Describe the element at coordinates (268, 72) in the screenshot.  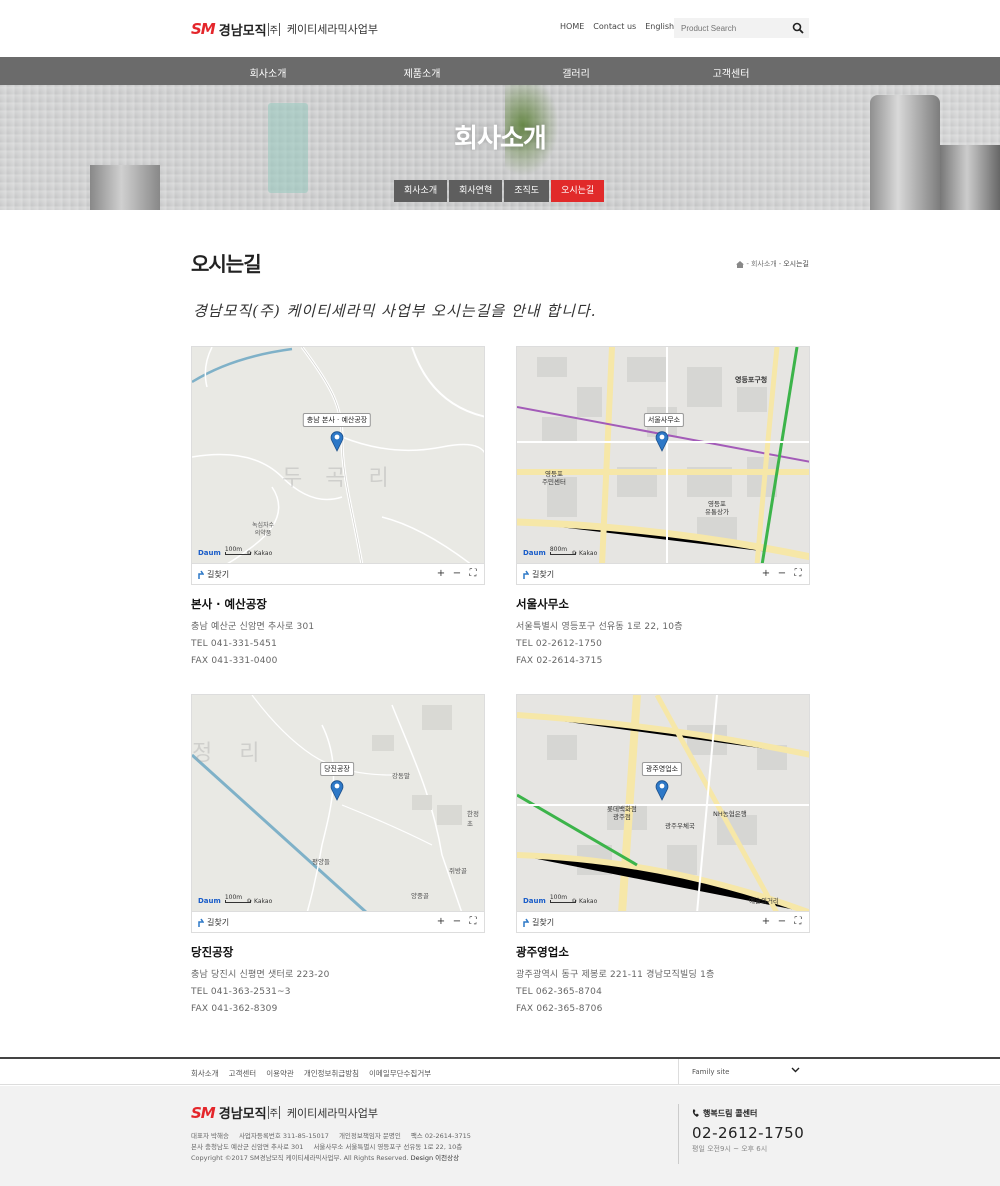
I see `gnb-item-company: 회사소개` at that location.